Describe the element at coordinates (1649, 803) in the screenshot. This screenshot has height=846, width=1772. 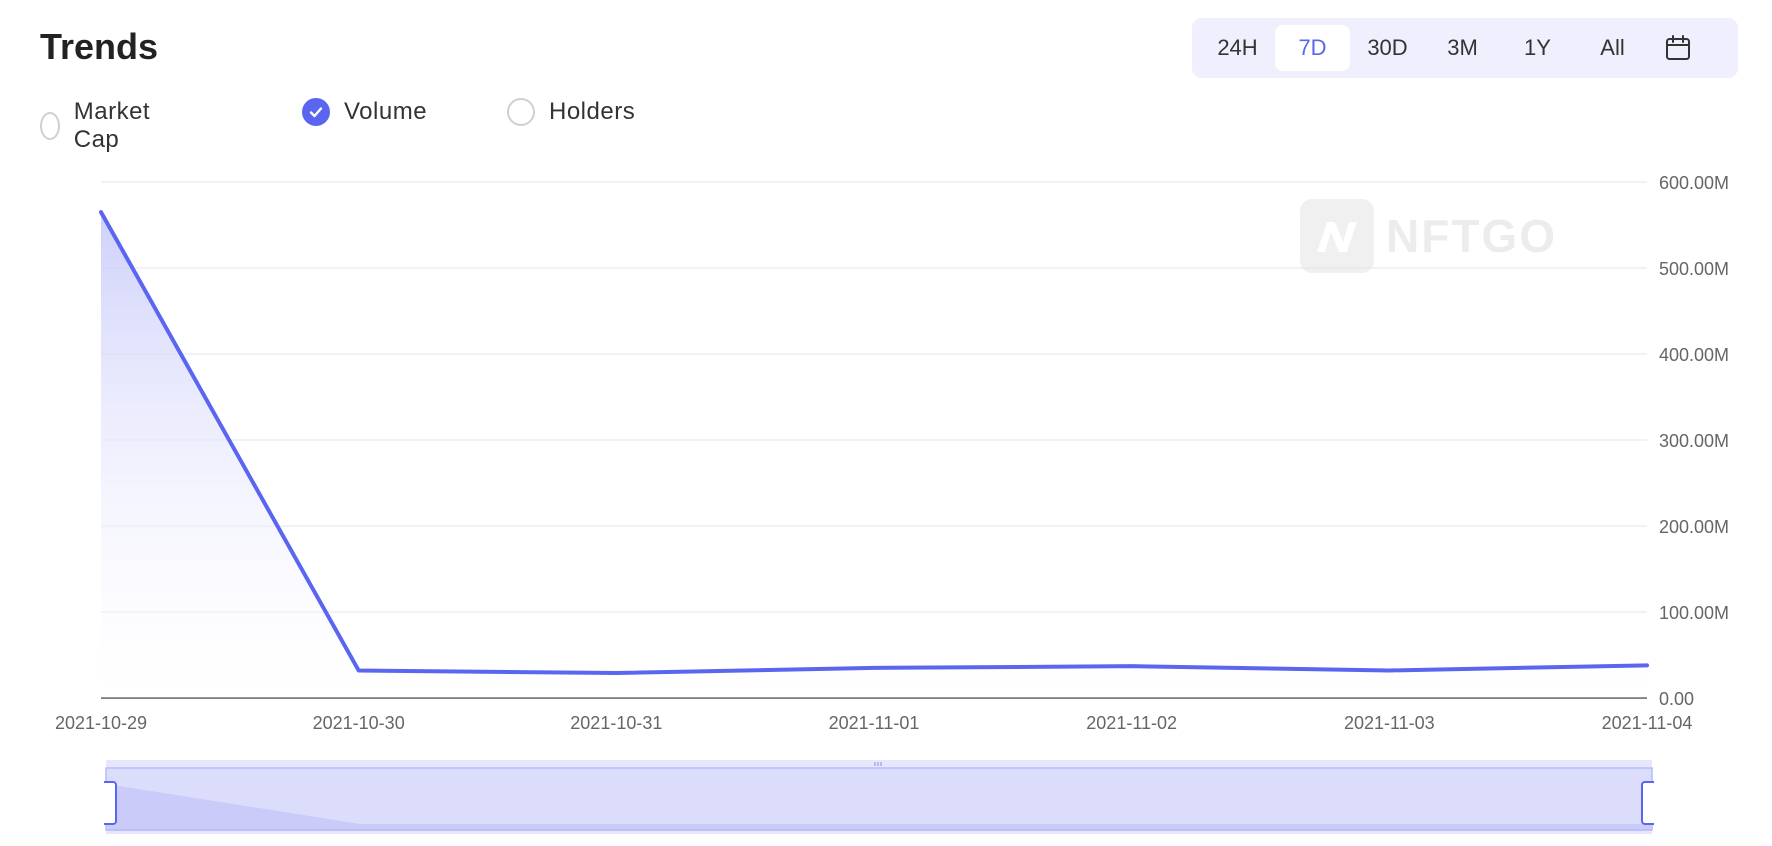
I see `navigator-right-handle` at that location.